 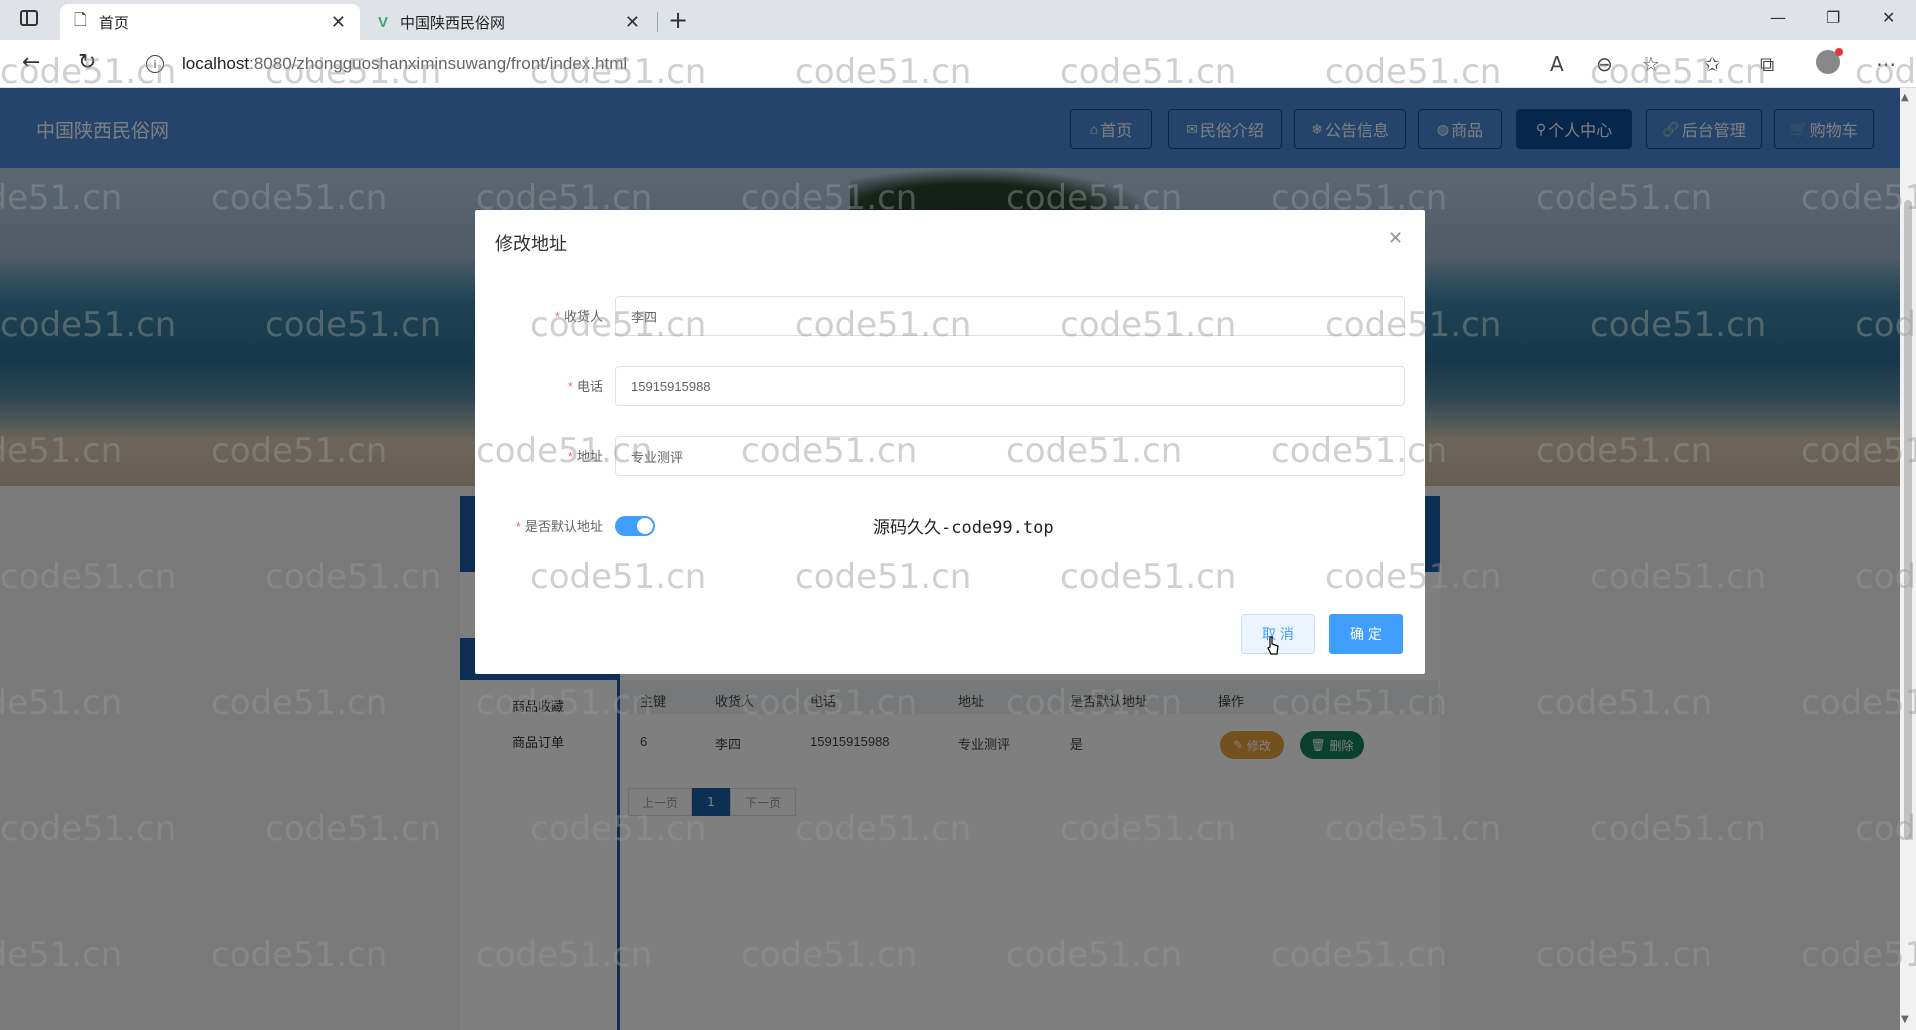 I want to click on phone-input: 15915915988, so click(x=1010, y=386).